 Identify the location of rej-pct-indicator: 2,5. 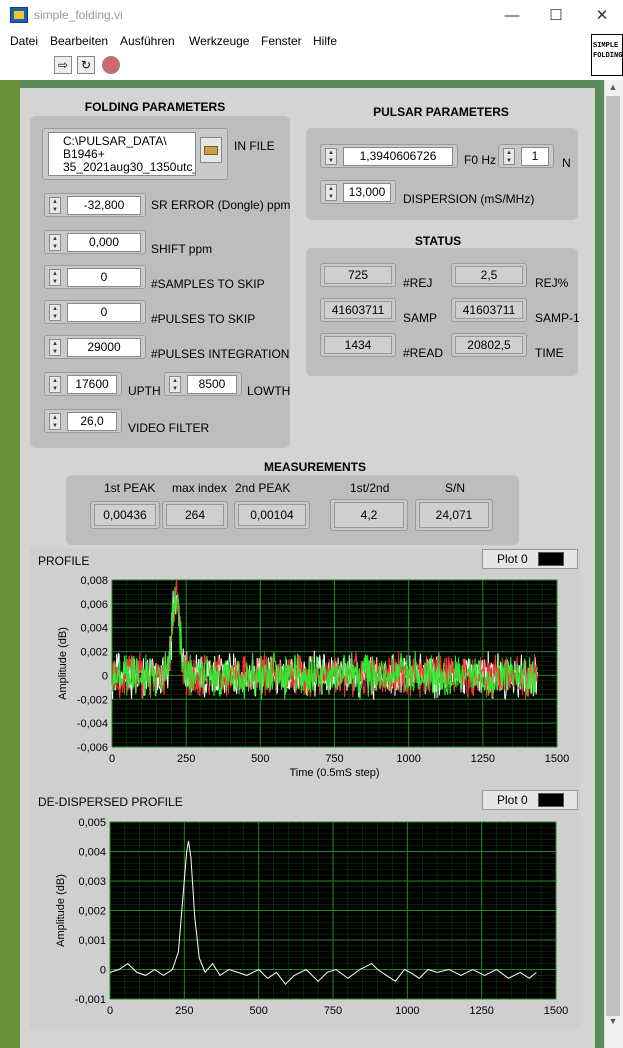
(489, 275).